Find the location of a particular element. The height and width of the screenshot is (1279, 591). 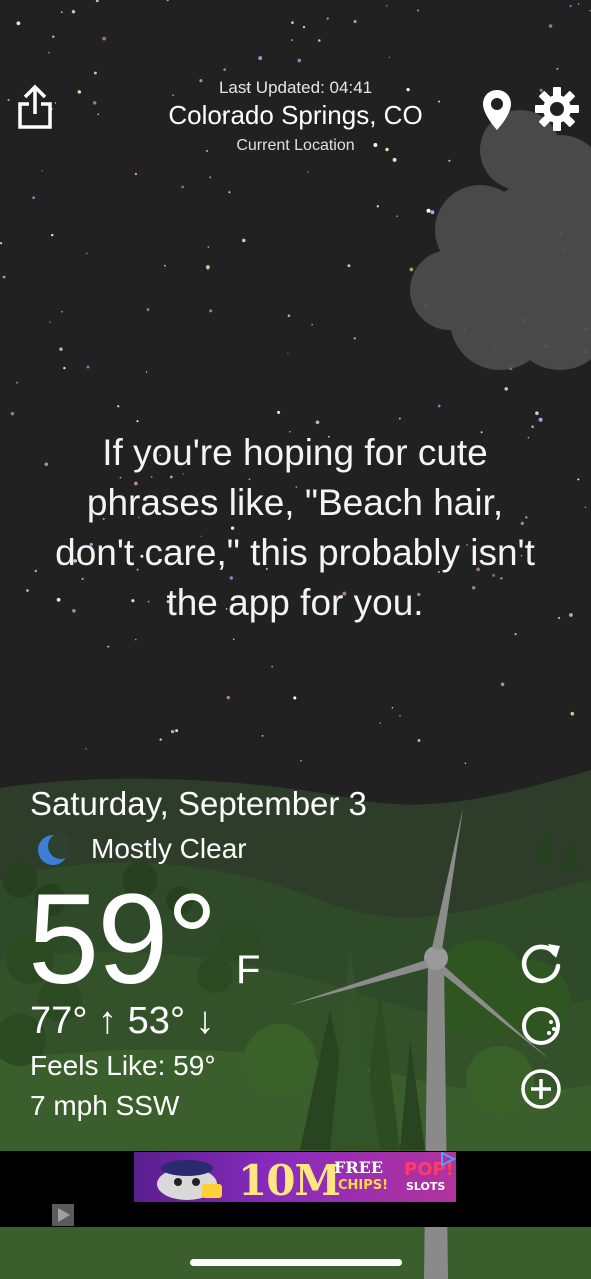

settings-button is located at coordinates (557, 109).